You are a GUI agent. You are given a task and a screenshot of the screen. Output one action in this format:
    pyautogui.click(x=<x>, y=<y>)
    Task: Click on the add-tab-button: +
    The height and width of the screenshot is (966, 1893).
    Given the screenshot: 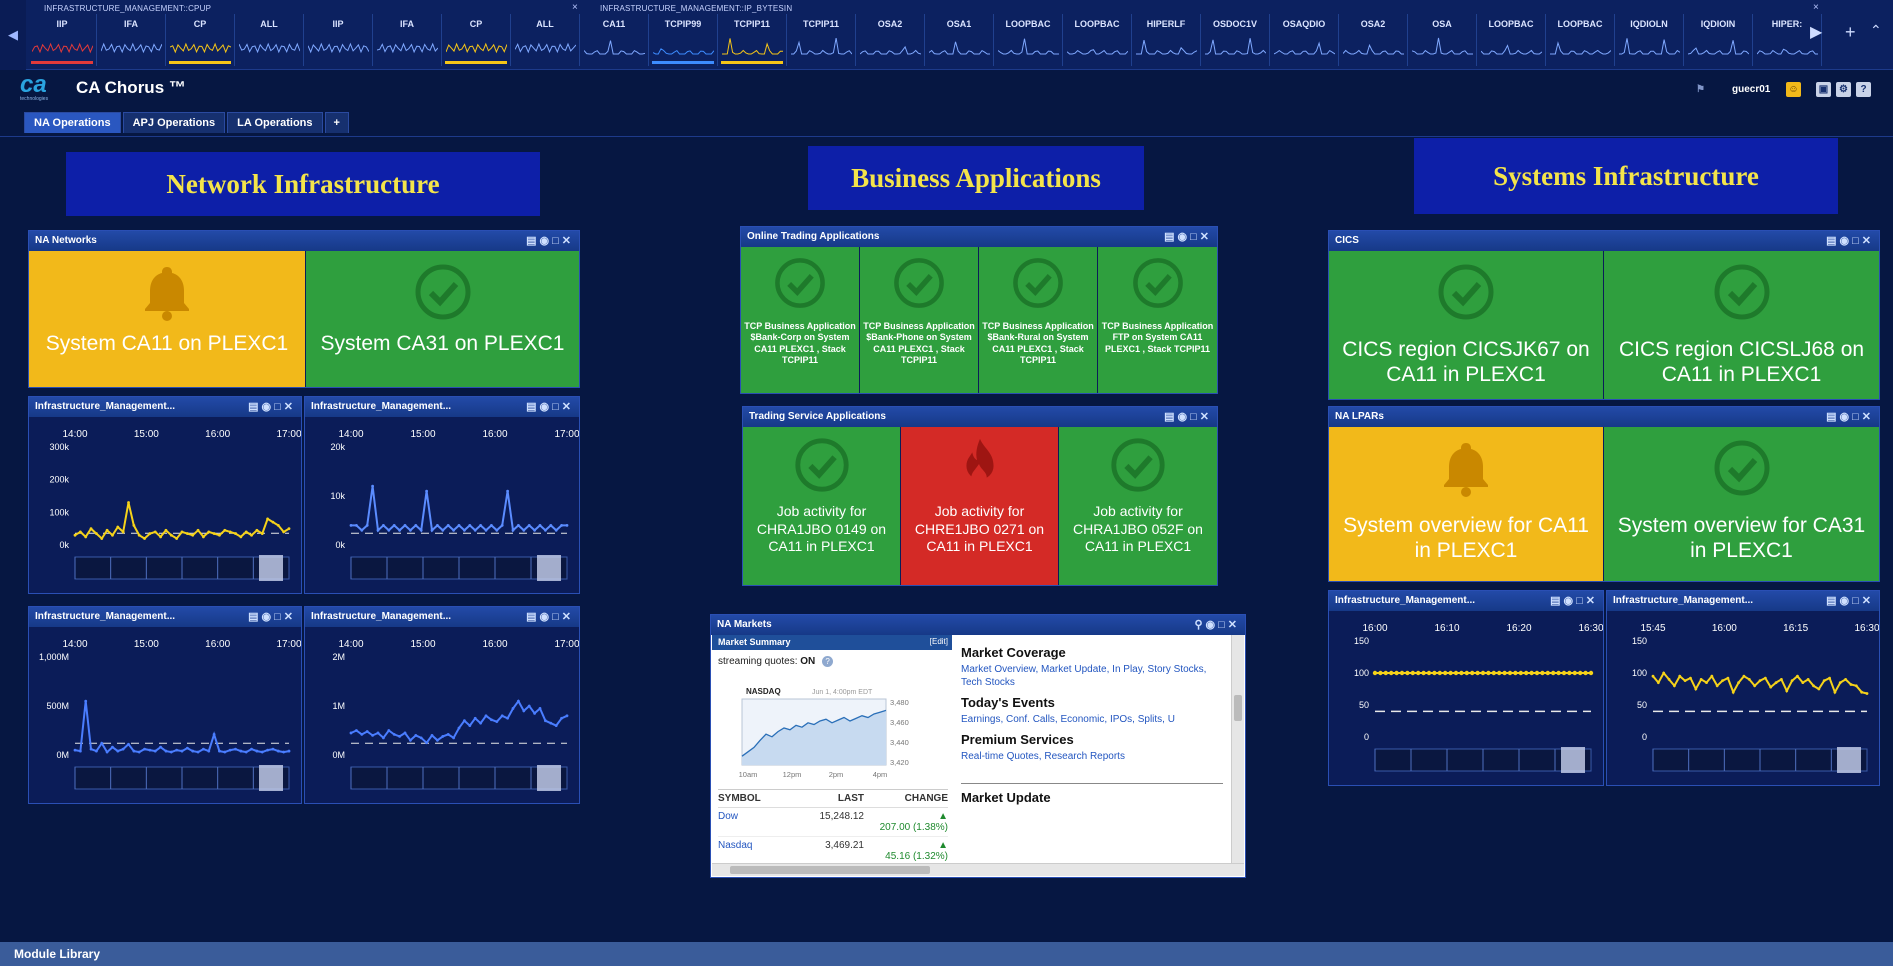 What is the action you would take?
    pyautogui.click(x=336, y=122)
    